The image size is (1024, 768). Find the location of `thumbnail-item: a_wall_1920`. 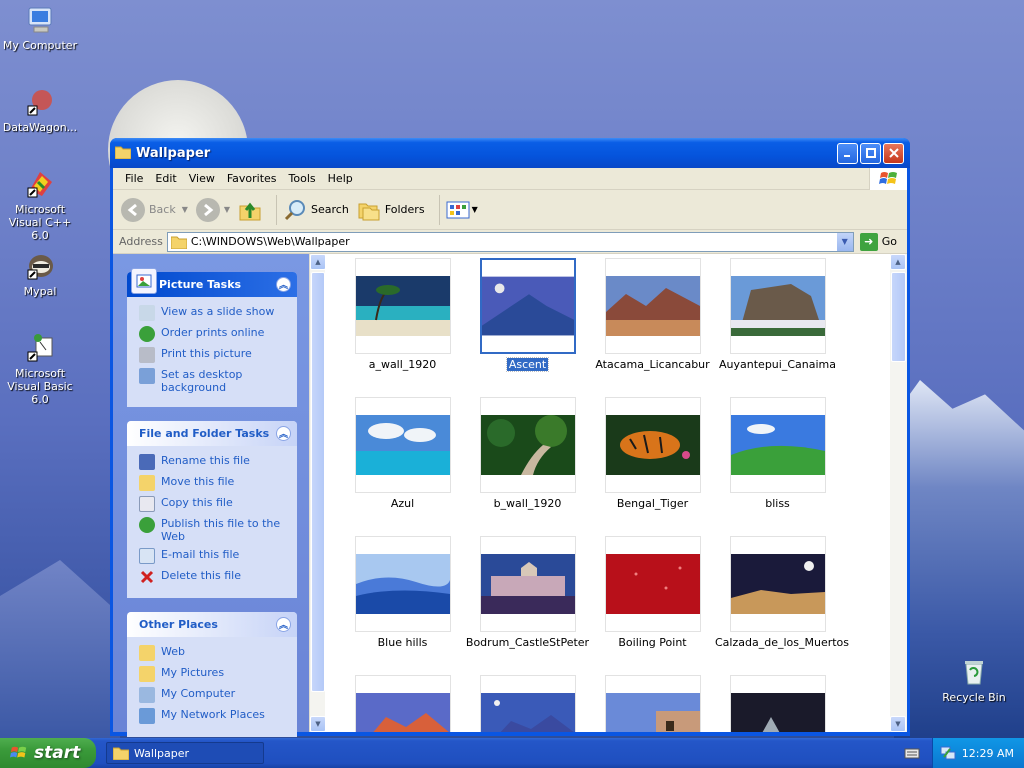

thumbnail-item: a_wall_1920 is located at coordinates (402, 314).